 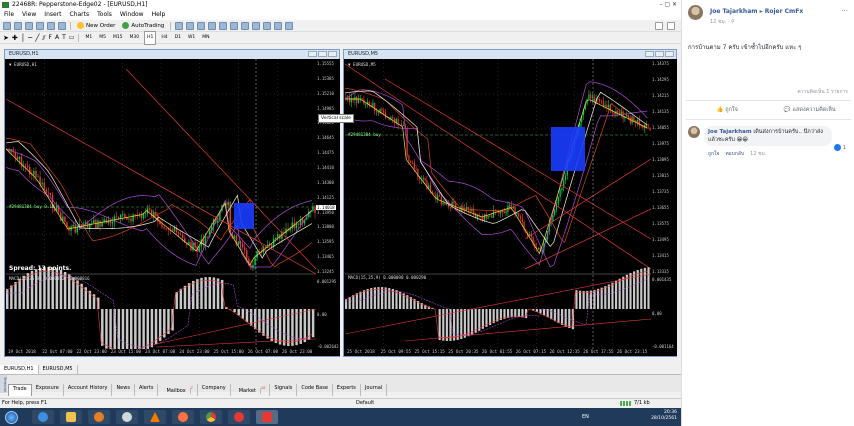 I want to click on comment-reply-link: ตอบกลับ, so click(x=734, y=154).